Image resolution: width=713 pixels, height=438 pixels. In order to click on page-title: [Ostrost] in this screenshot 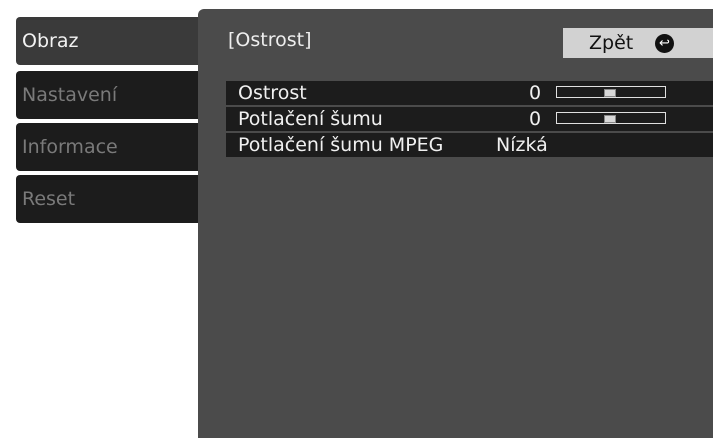, I will do `click(270, 40)`.